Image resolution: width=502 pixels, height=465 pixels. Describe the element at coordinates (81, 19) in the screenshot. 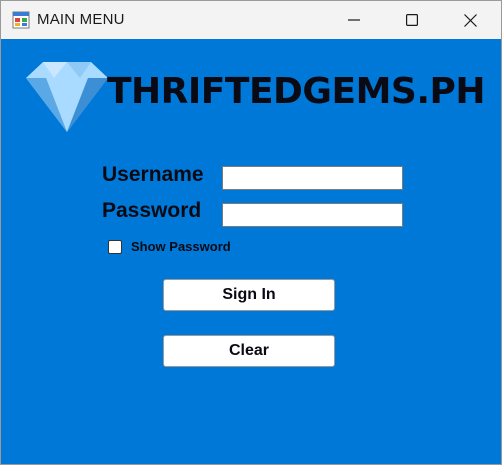

I see `window-title: MAIN MENU` at that location.